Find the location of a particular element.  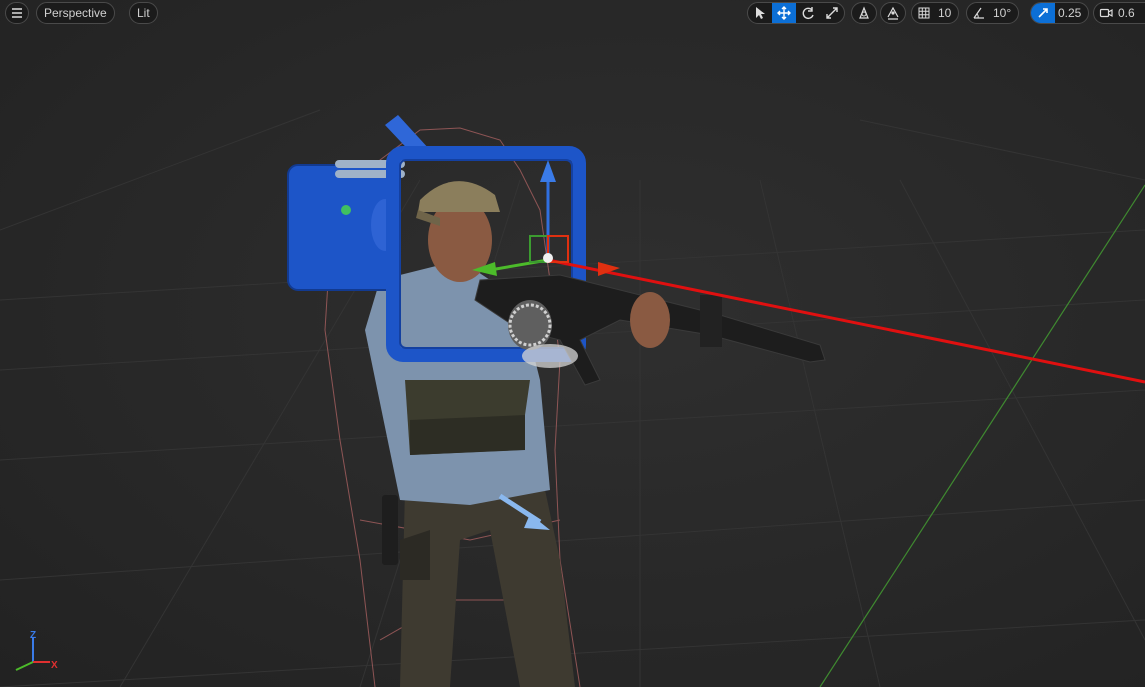

viewport-options-button is located at coordinates (17, 13).